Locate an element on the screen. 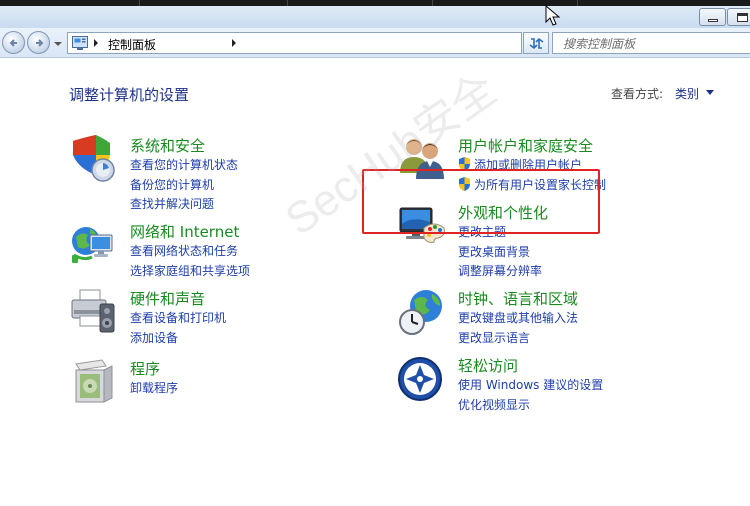 The height and width of the screenshot is (506, 750). link-use-recommended-settings: 使用 Windows 建议的设置 is located at coordinates (530, 386).